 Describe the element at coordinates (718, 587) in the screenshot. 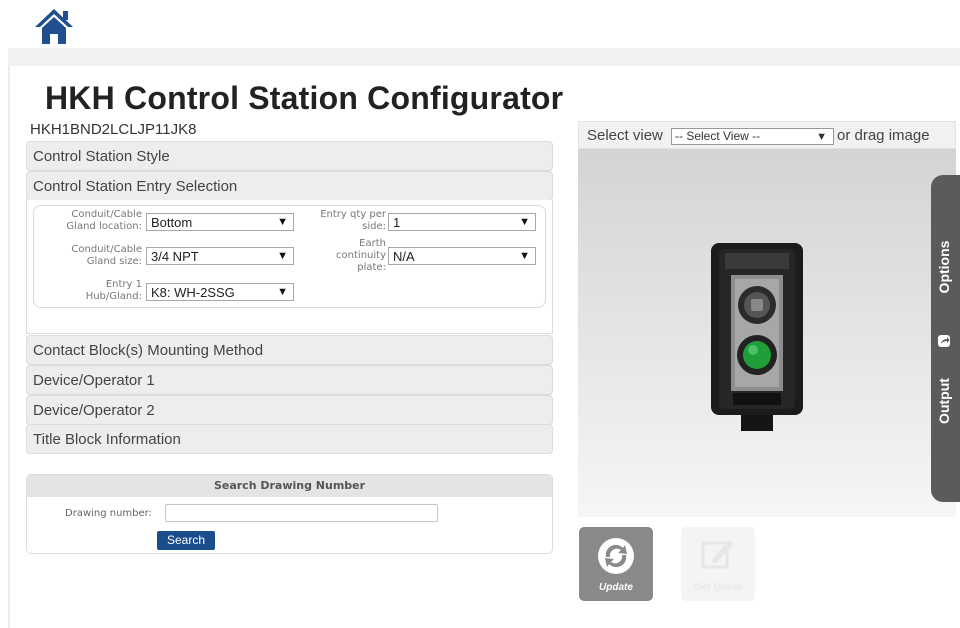

I see `get-quote-label: Get Quote` at that location.